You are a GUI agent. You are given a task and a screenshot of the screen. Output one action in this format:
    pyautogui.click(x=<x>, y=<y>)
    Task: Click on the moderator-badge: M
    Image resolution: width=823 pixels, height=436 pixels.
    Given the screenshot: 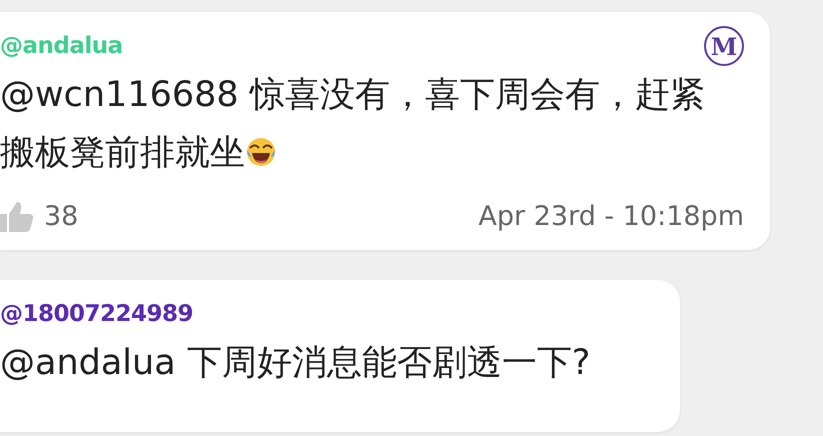 What is the action you would take?
    pyautogui.click(x=724, y=46)
    